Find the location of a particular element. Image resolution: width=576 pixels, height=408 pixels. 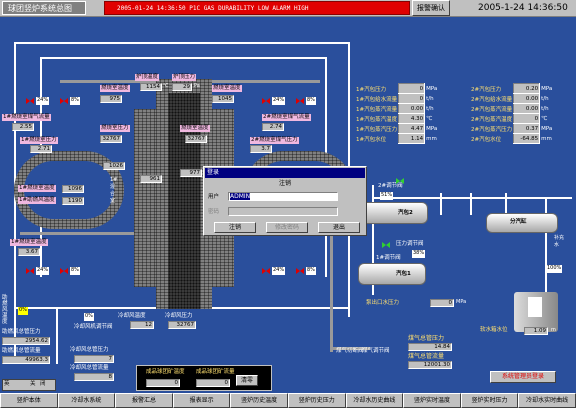

stove-shaft-left is located at coordinates (162, 194).